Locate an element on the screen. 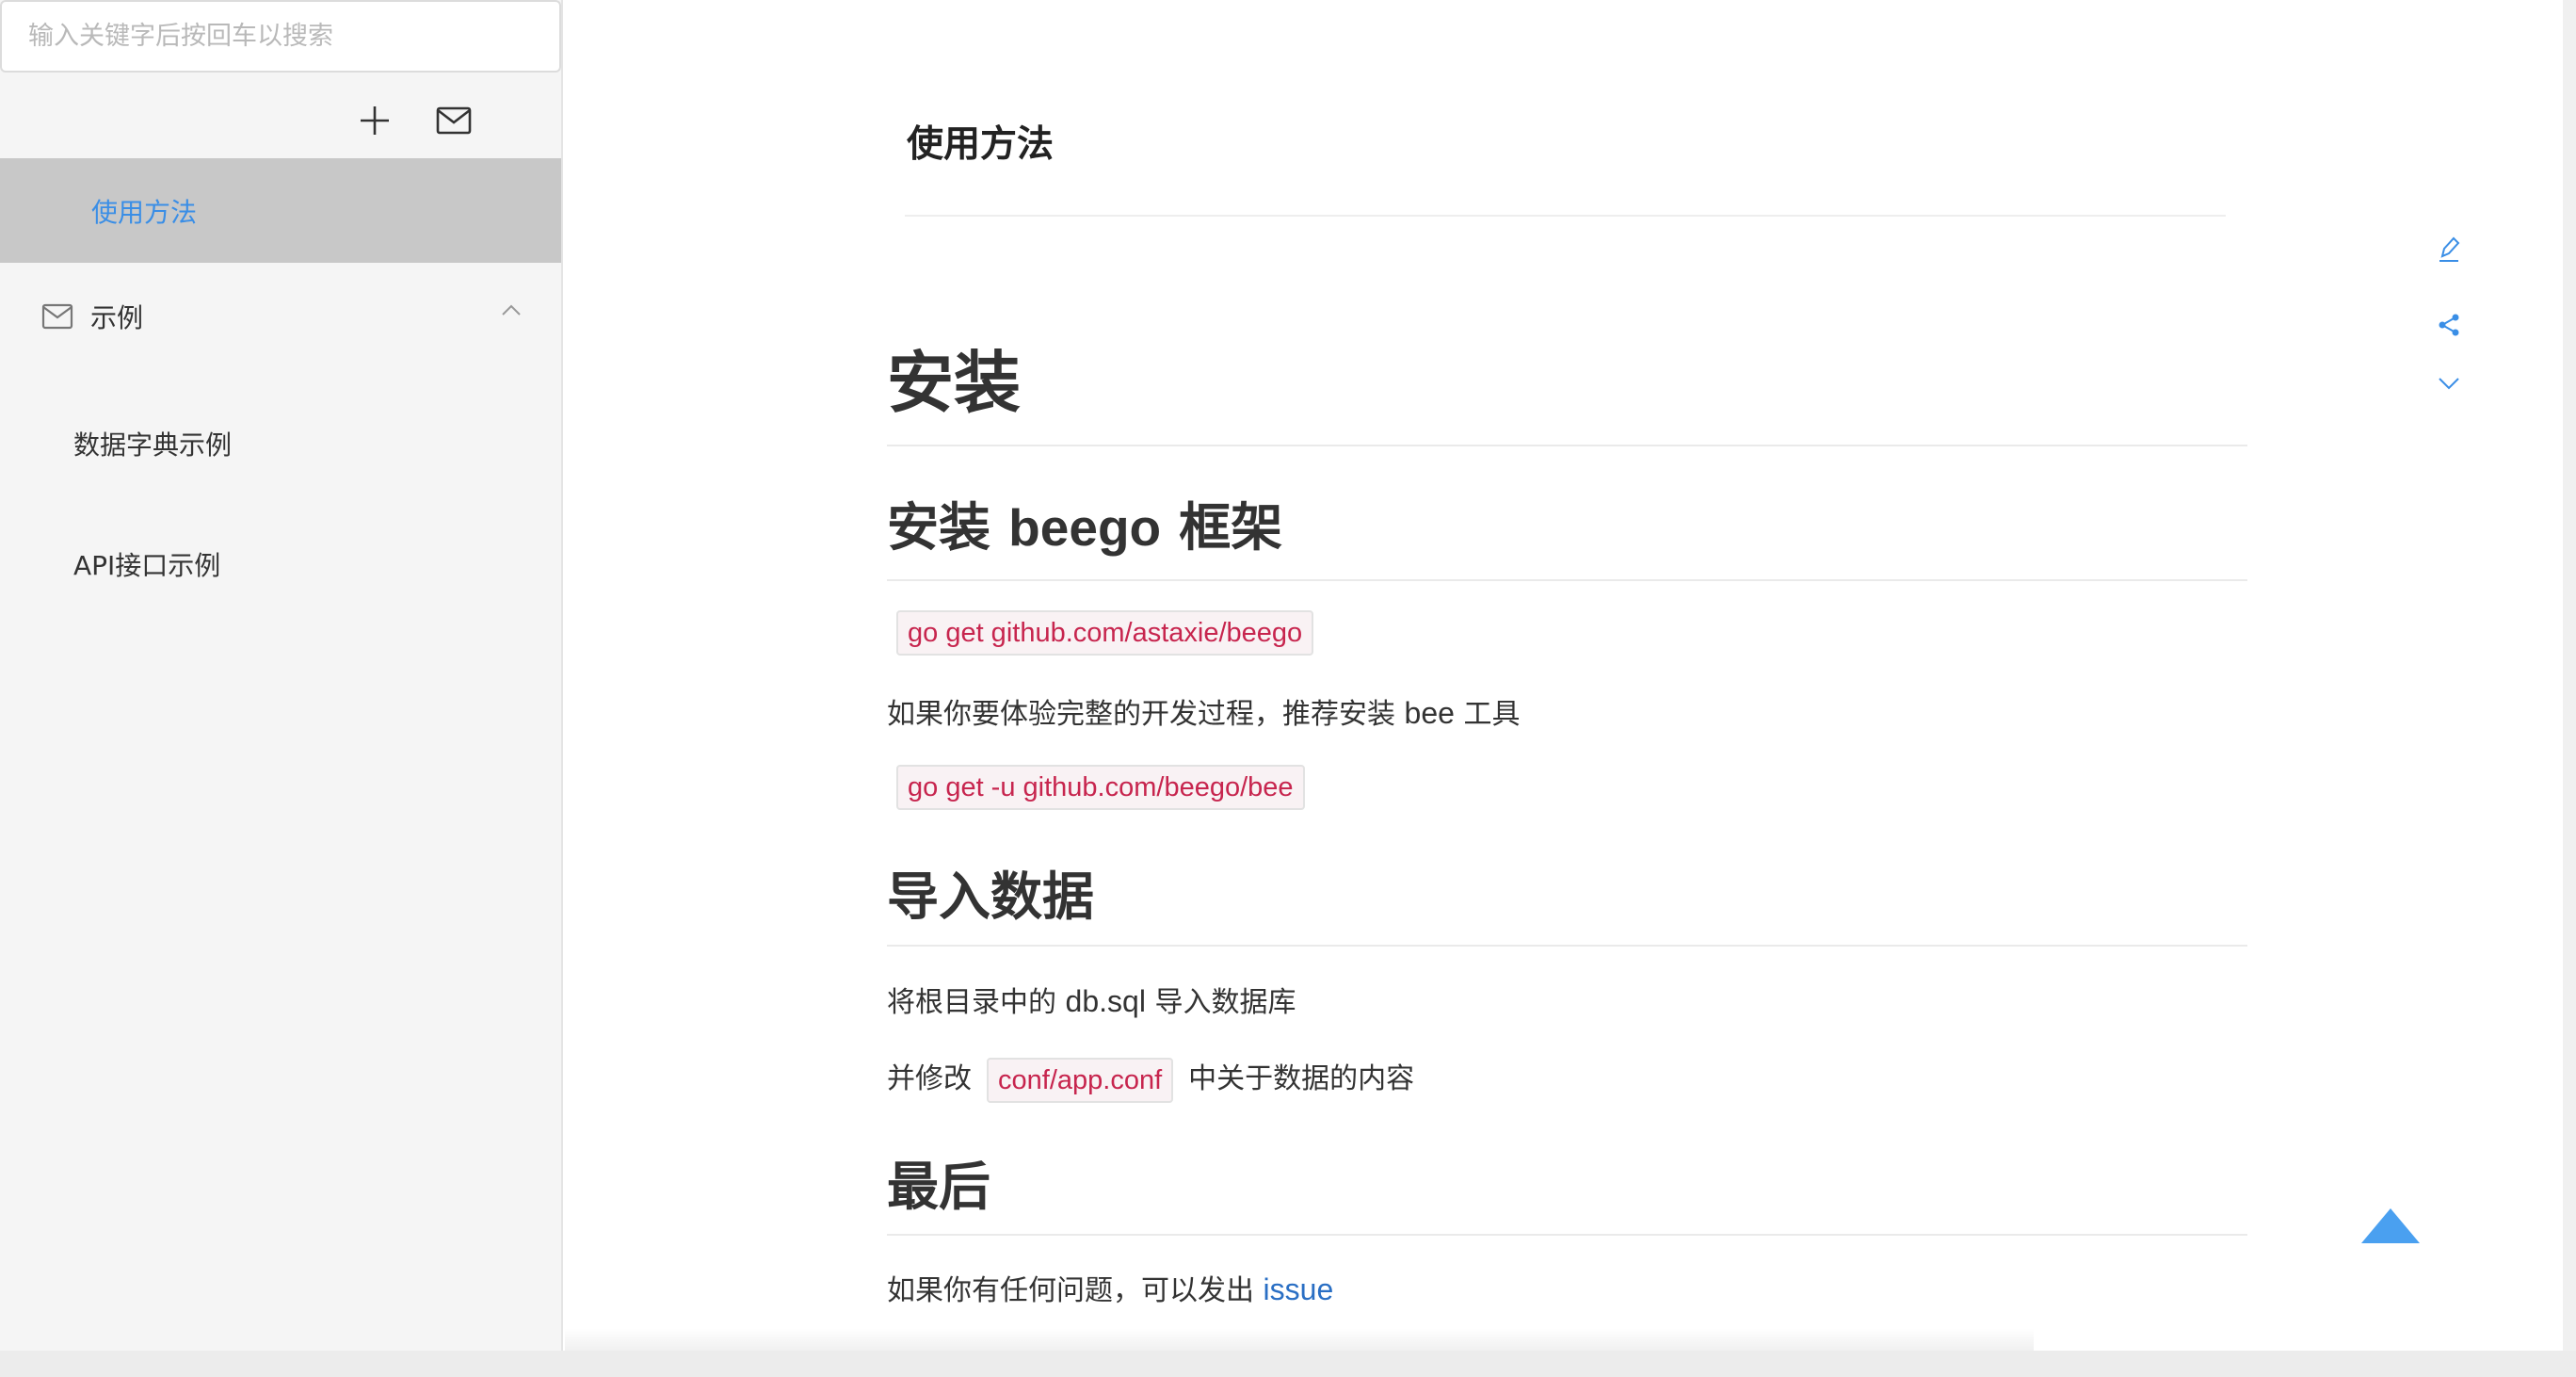 The image size is (2576, 1377). content-shadow is located at coordinates (1299, 1339).